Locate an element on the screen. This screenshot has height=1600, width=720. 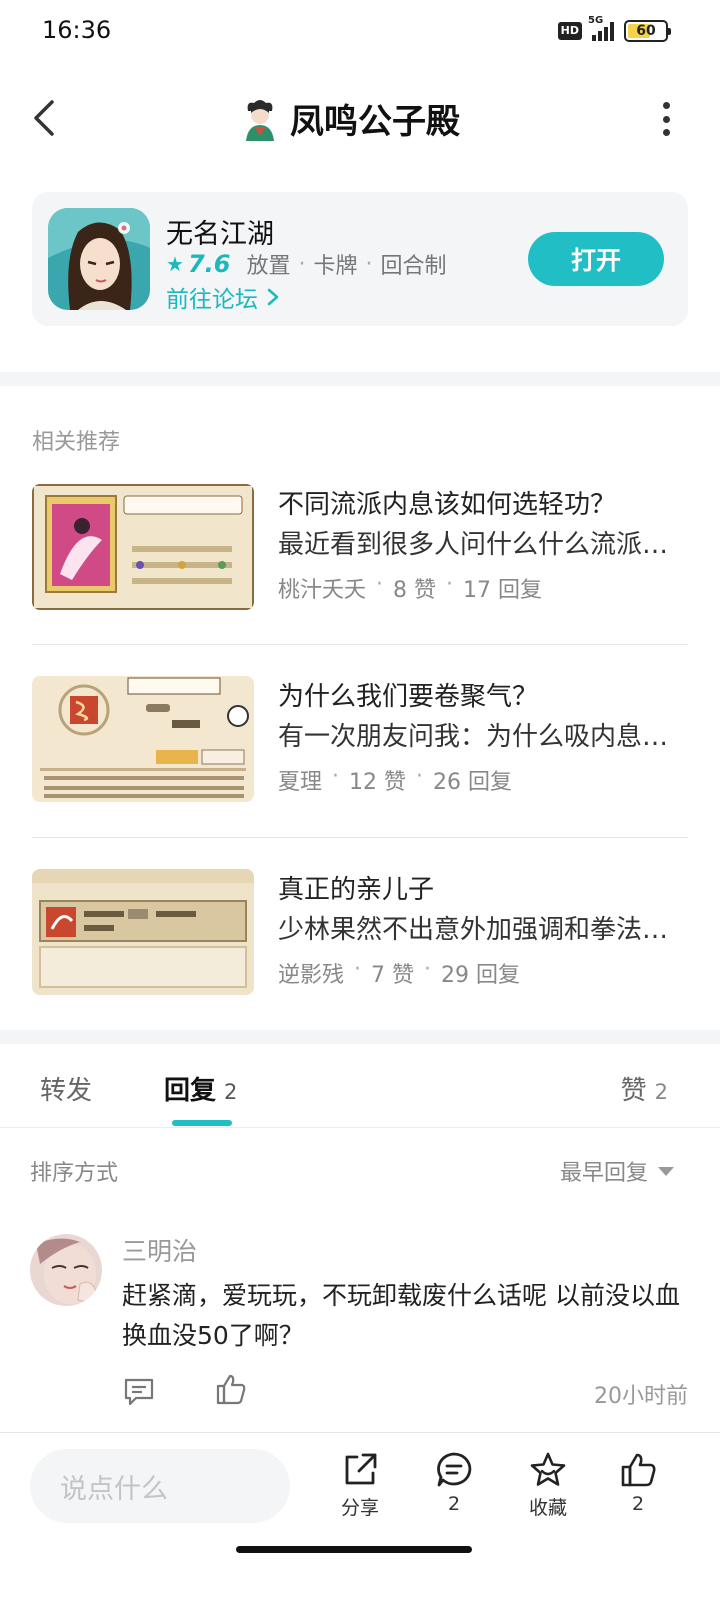
status-time: 16:36 is located at coordinates (77, 30).